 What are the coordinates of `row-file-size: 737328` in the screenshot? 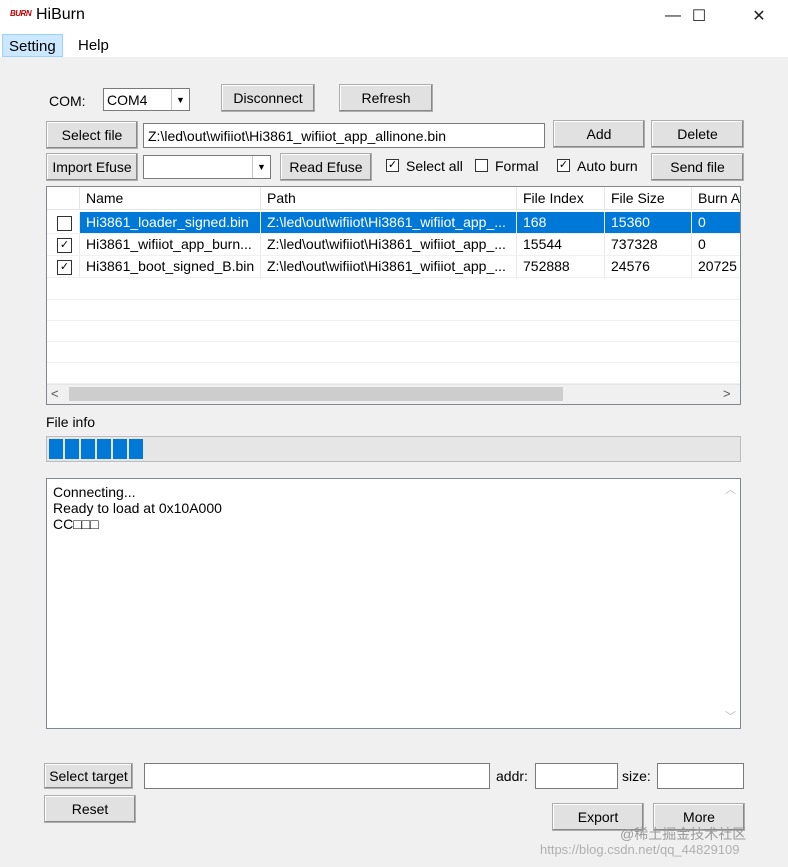 It's located at (648, 244).